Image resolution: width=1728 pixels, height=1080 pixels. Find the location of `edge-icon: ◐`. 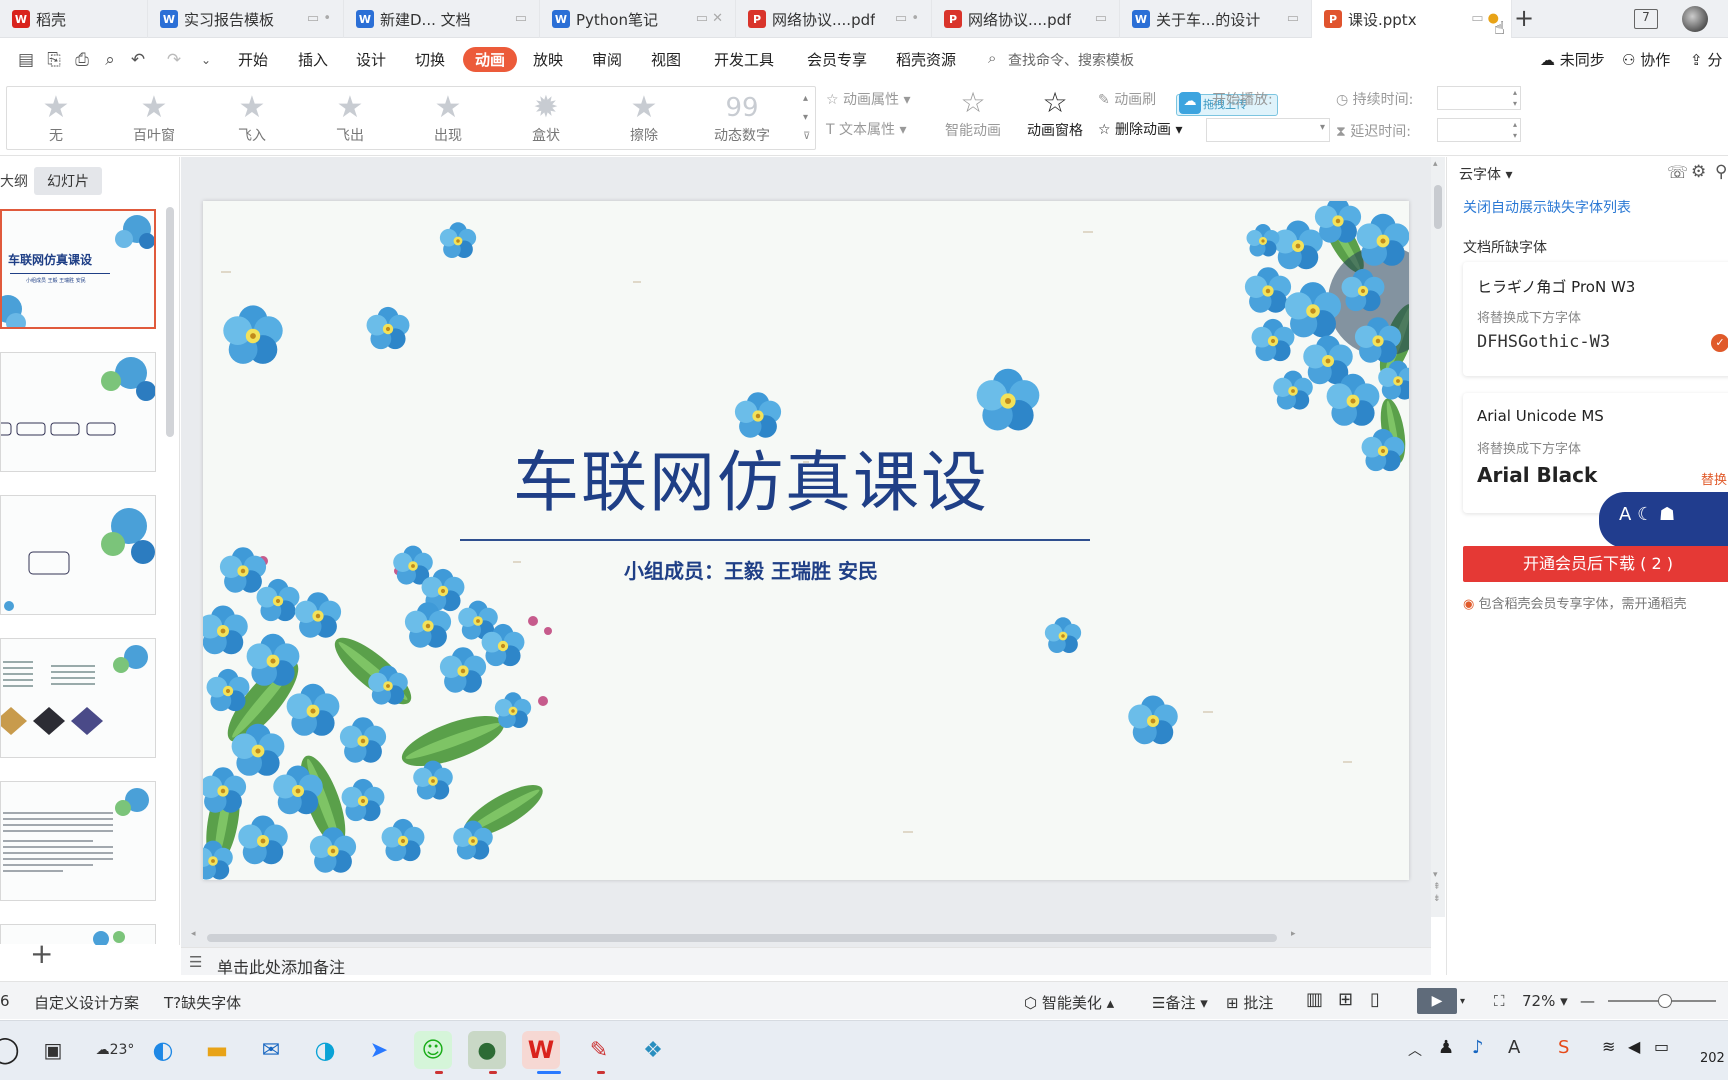

edge-icon: ◐ is located at coordinates (163, 1050).